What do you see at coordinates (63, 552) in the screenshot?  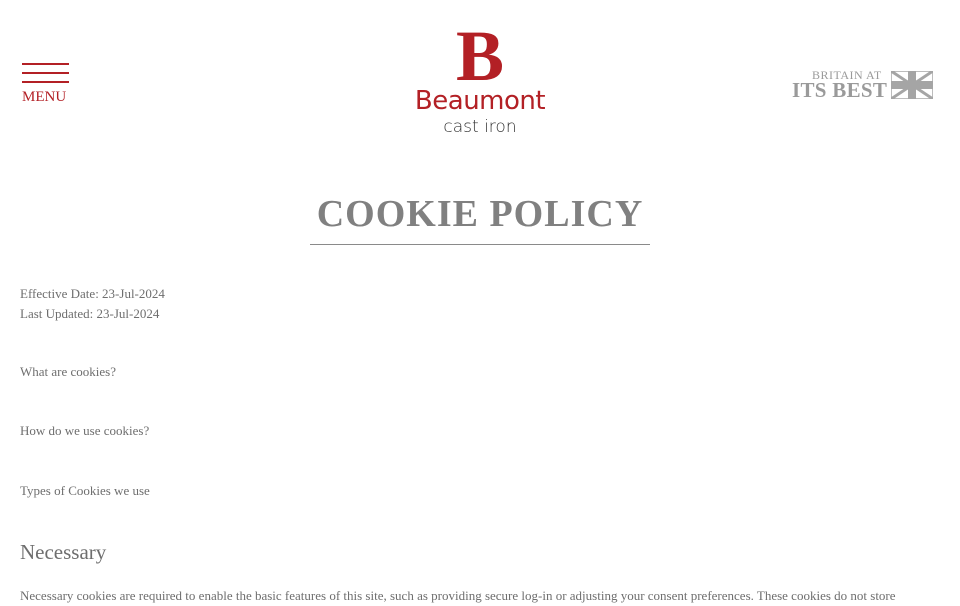 I see `section-heading-necessary: Necessary` at bounding box center [63, 552].